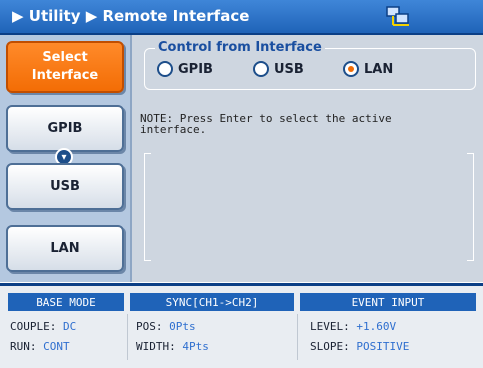  I want to click on usb-radio: USB, so click(278, 69).